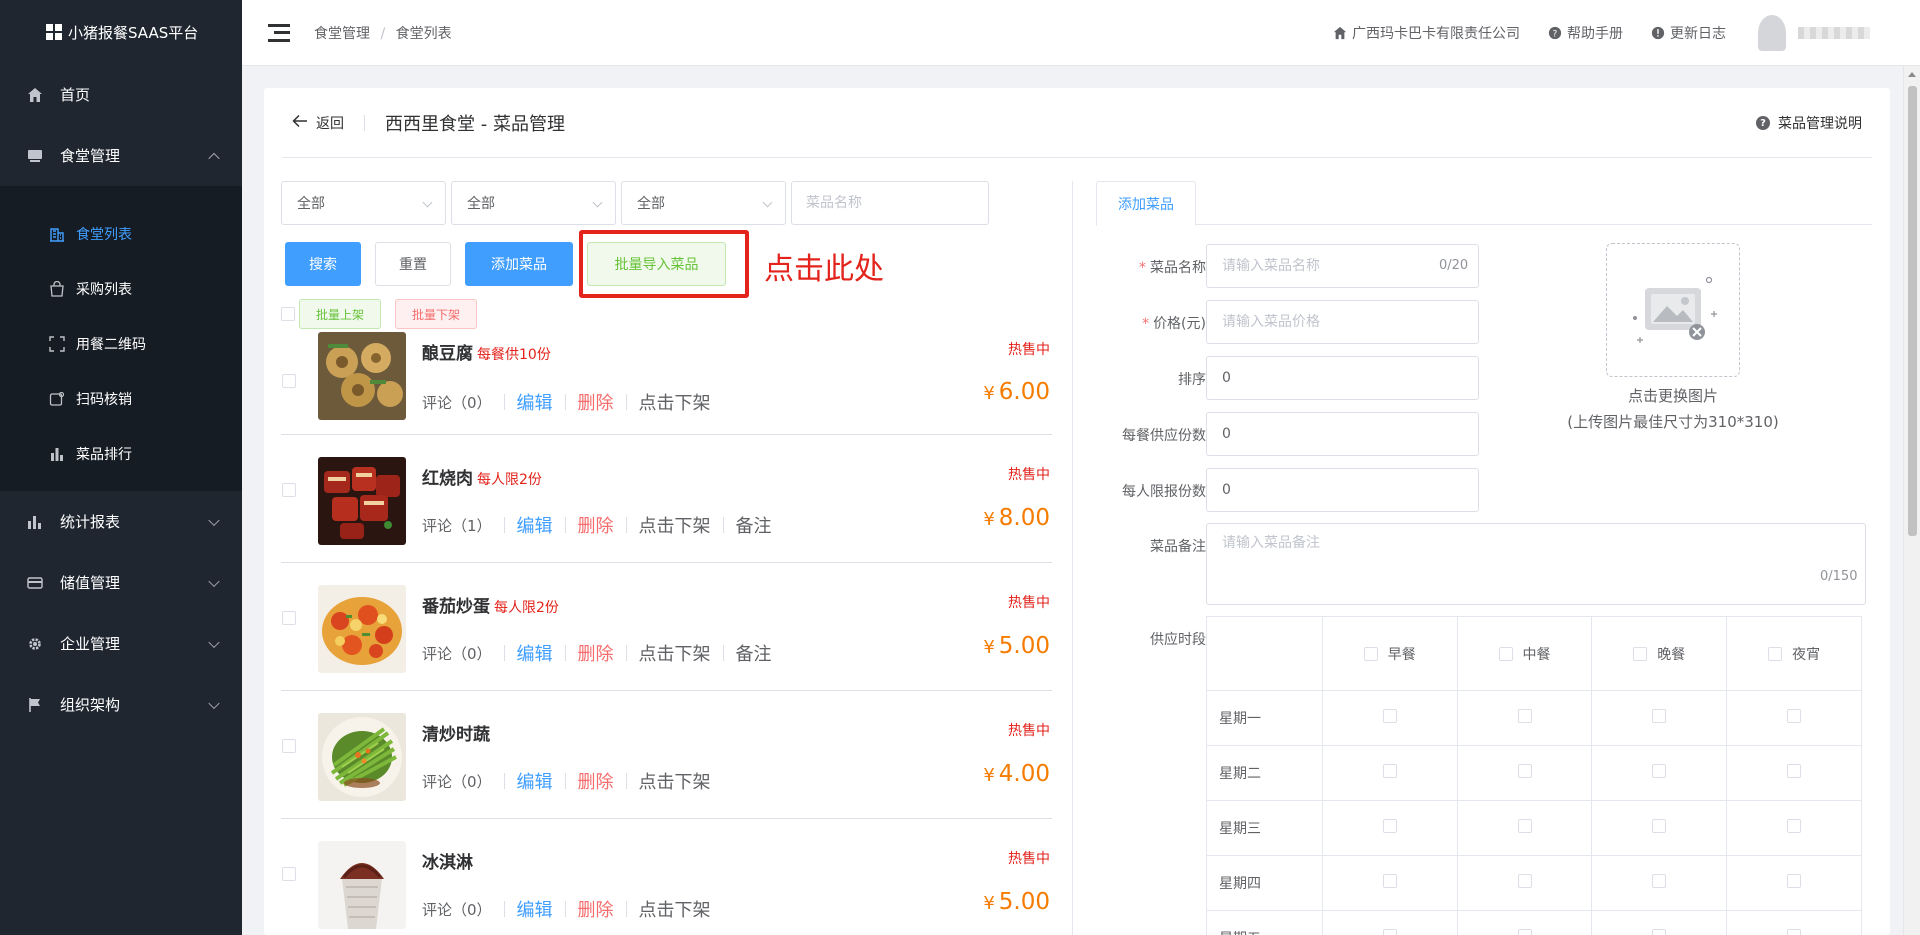 This screenshot has height=935, width=1920. Describe the element at coordinates (342, 34) in the screenshot. I see `breadcrumb-item: 食堂管理` at that location.